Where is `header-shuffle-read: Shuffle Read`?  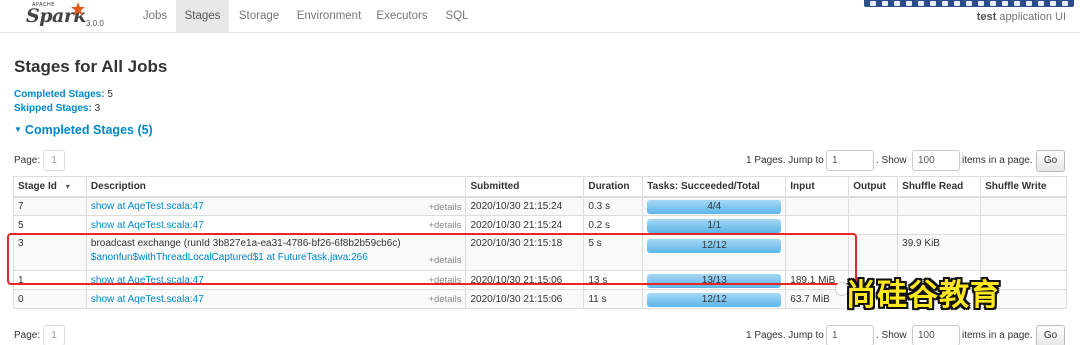 header-shuffle-read: Shuffle Read is located at coordinates (939, 187).